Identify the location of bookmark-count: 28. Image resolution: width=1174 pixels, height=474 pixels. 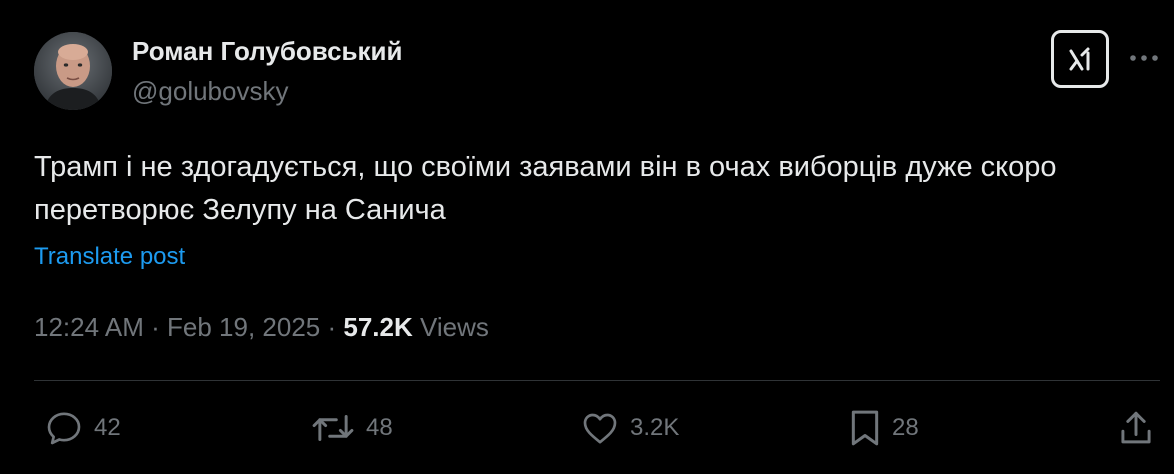
(905, 427).